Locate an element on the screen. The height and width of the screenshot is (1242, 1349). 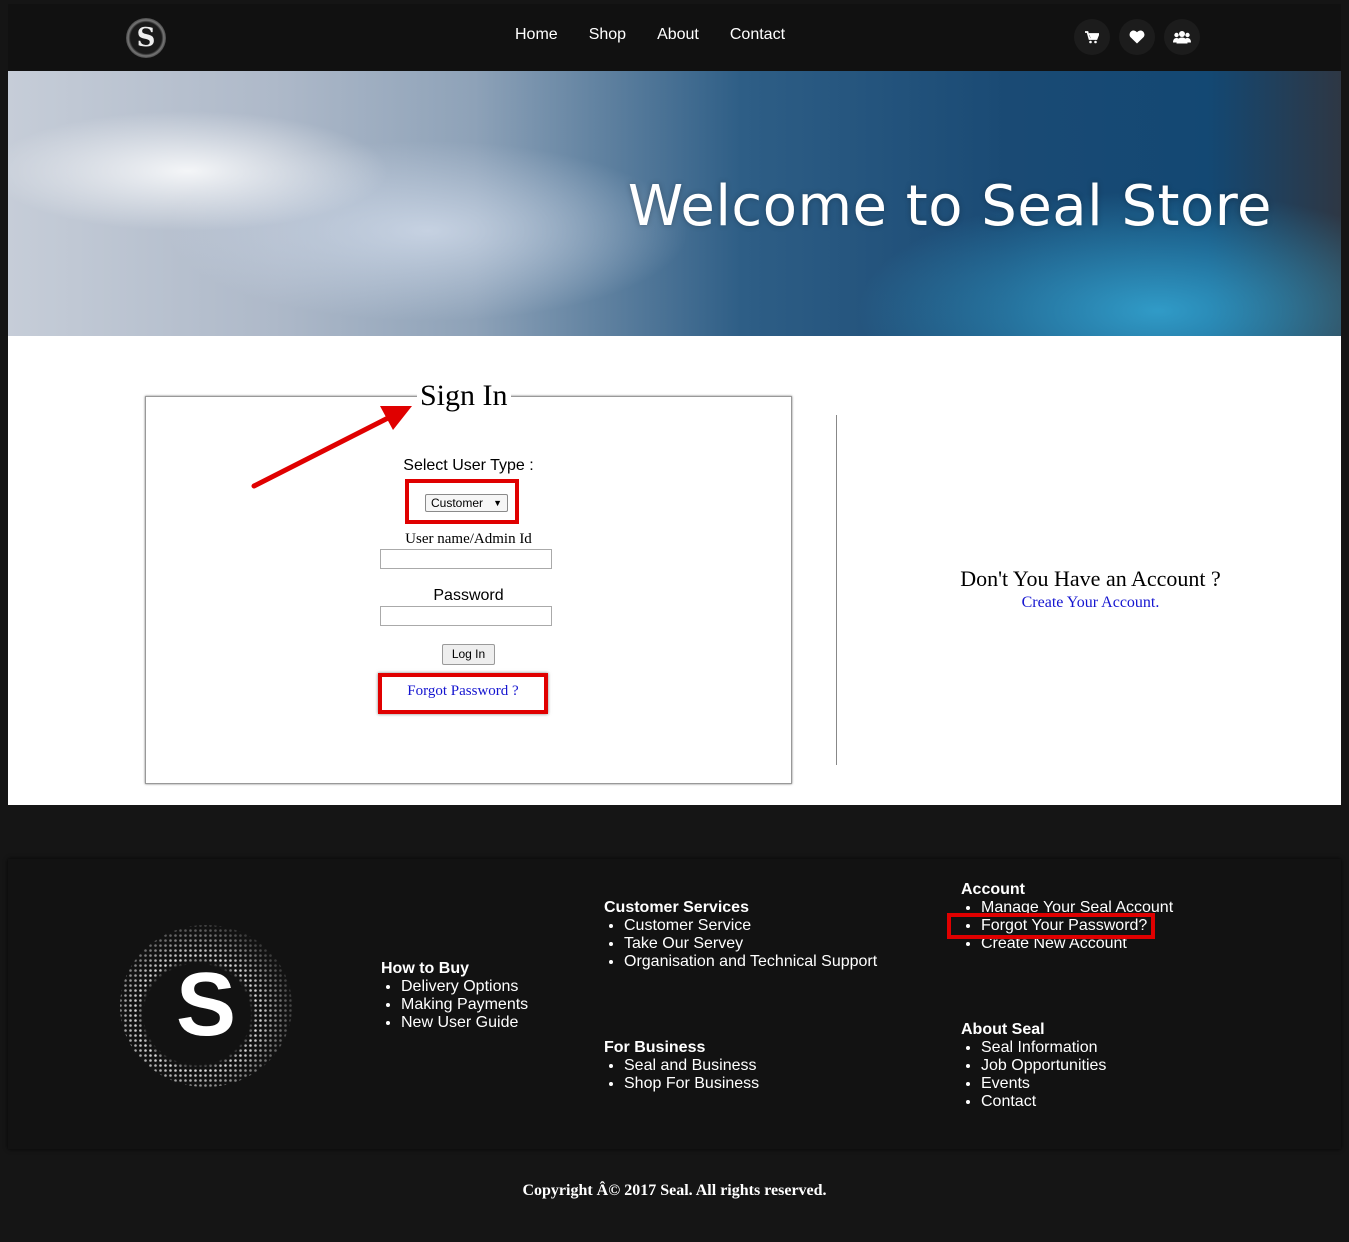
footer-link: Contact is located at coordinates (1043, 1102).